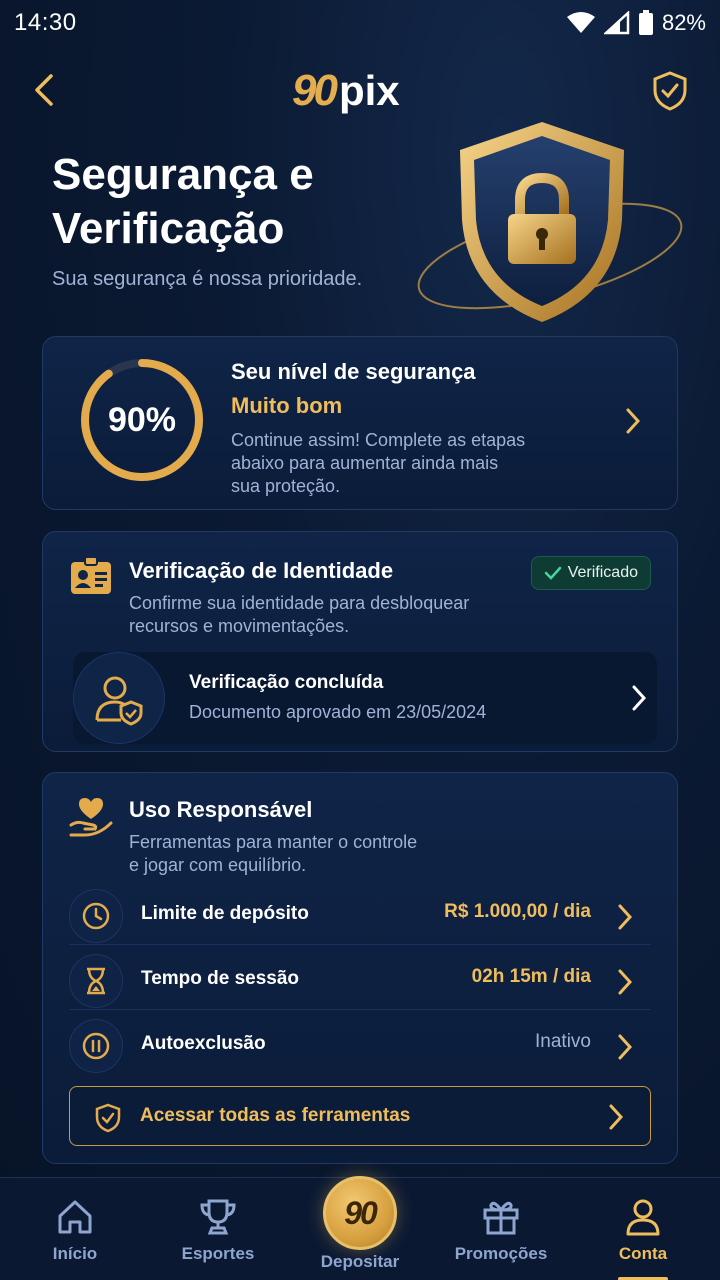 The image size is (720, 1280). Describe the element at coordinates (552, 573) in the screenshot. I see `check-icon` at that location.